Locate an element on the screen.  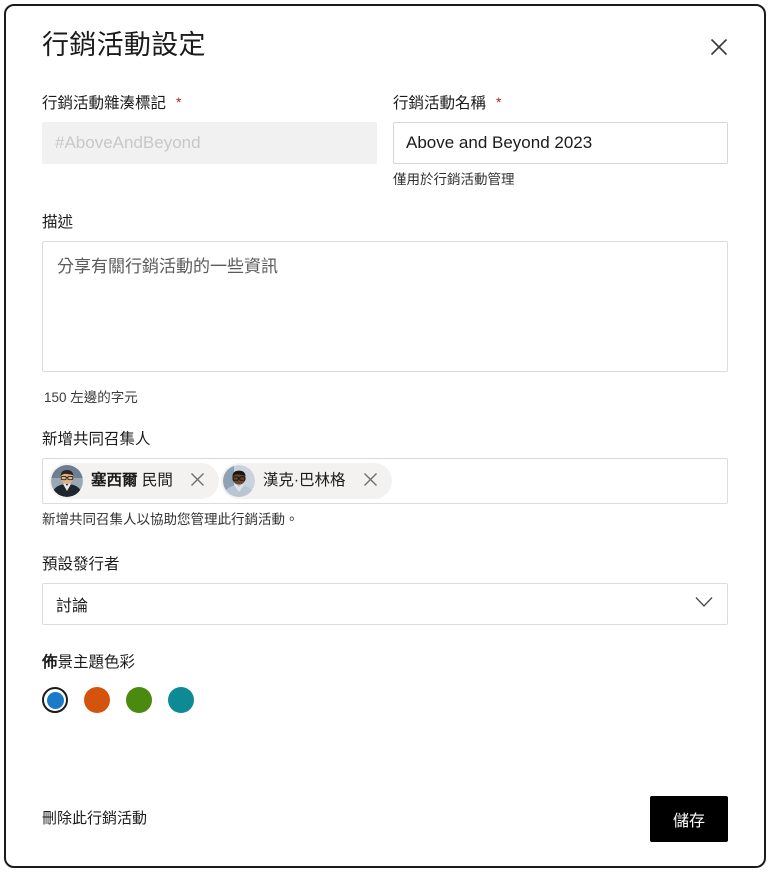
hashtag-label: 行銷活動雜湊標記 * is located at coordinates (209, 103).